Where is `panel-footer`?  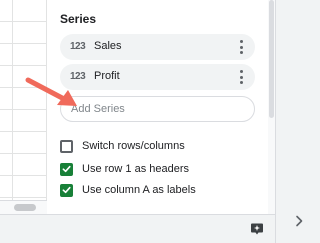 panel-footer is located at coordinates (161, 228).